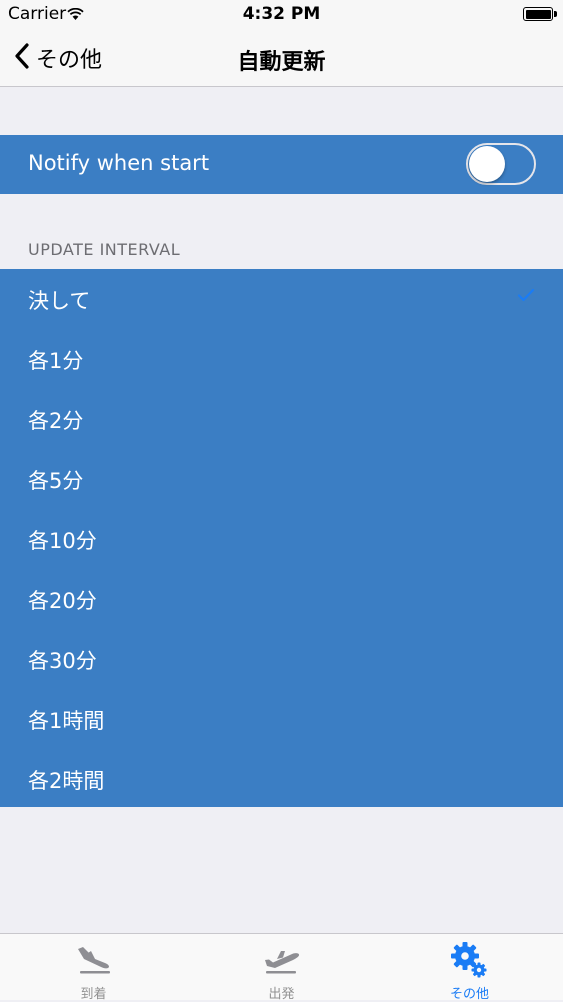 This screenshot has height=1002, width=563. What do you see at coordinates (119, 163) in the screenshot?
I see `notify-when-start-label: Notify when start` at bounding box center [119, 163].